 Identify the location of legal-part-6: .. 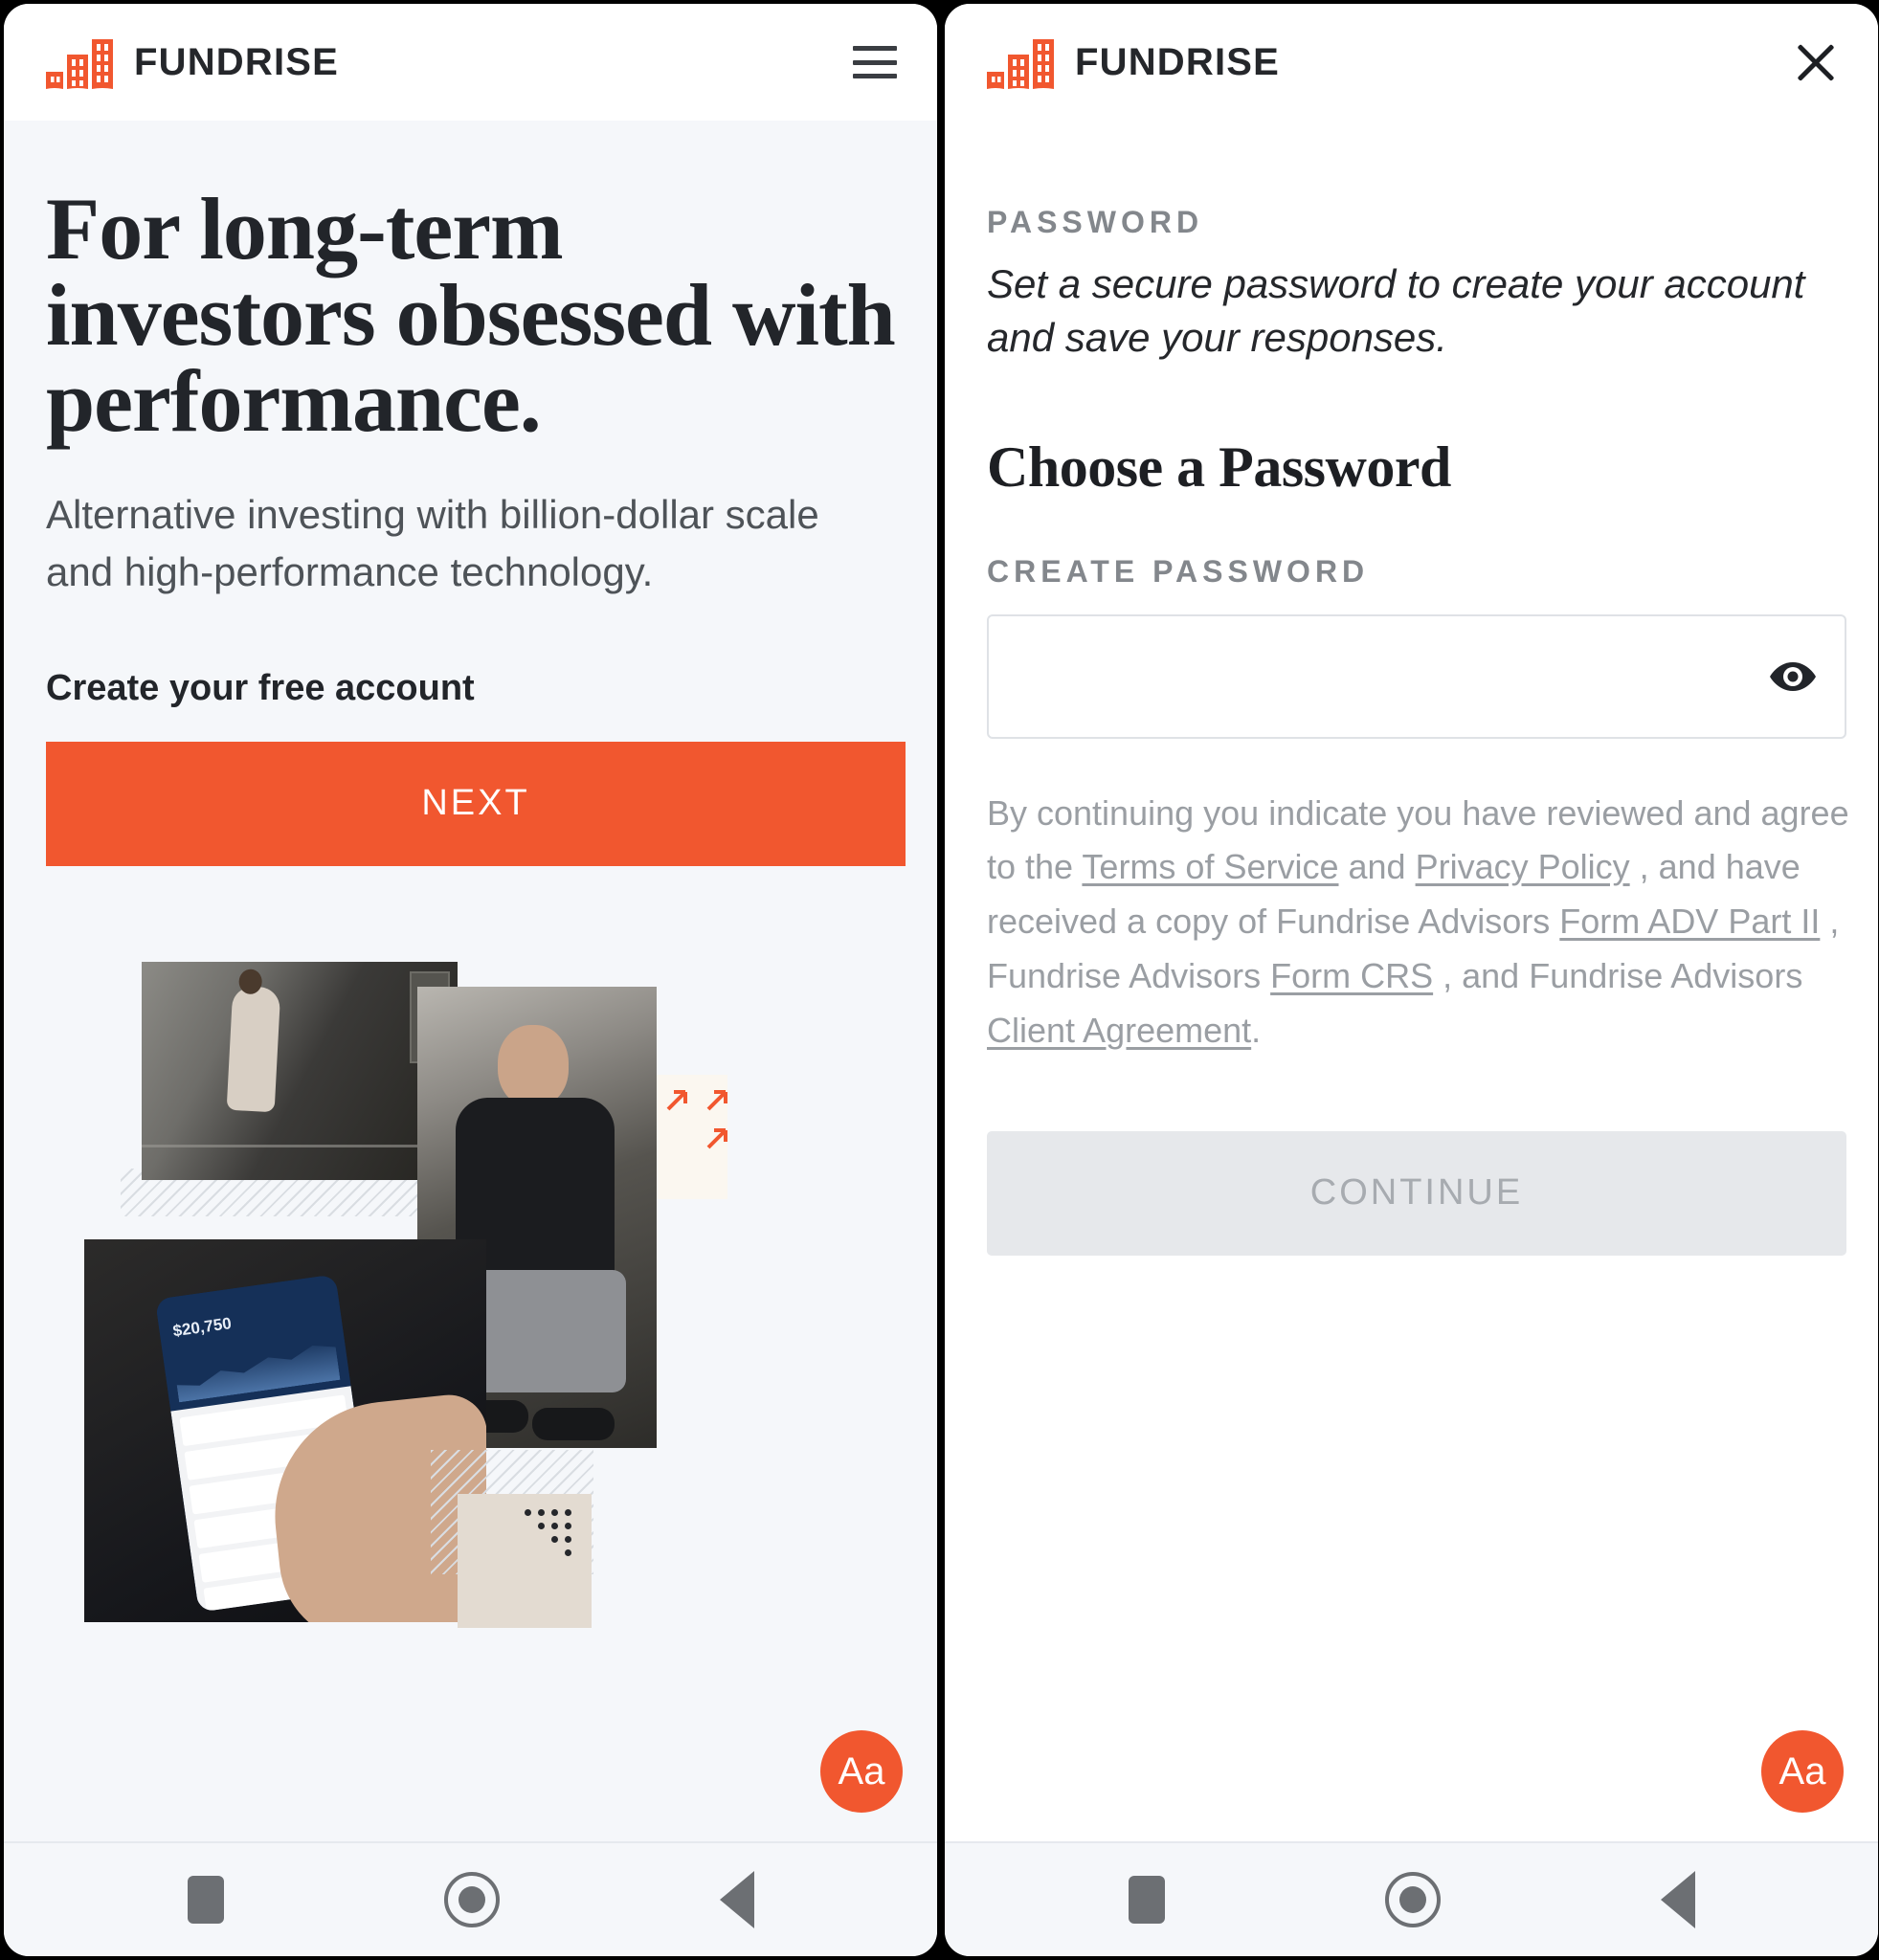
(1256, 1031).